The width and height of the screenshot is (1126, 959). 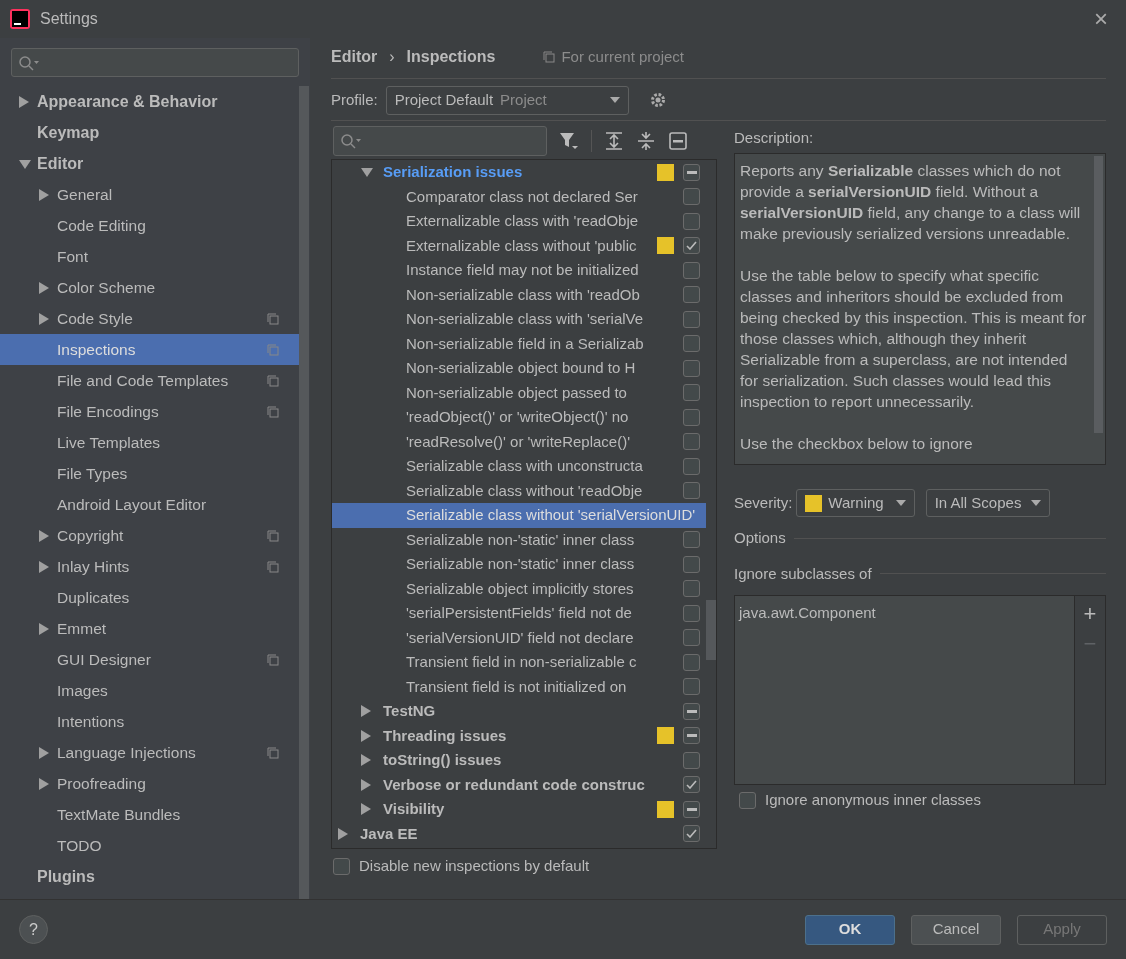 What do you see at coordinates (855, 503) in the screenshot?
I see `severity-dropdown: Warning` at bounding box center [855, 503].